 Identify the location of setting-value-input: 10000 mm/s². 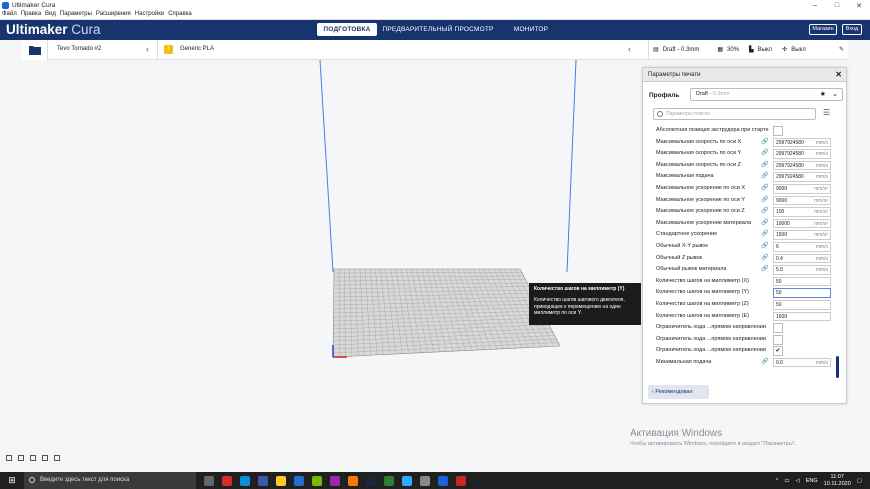
(802, 223).